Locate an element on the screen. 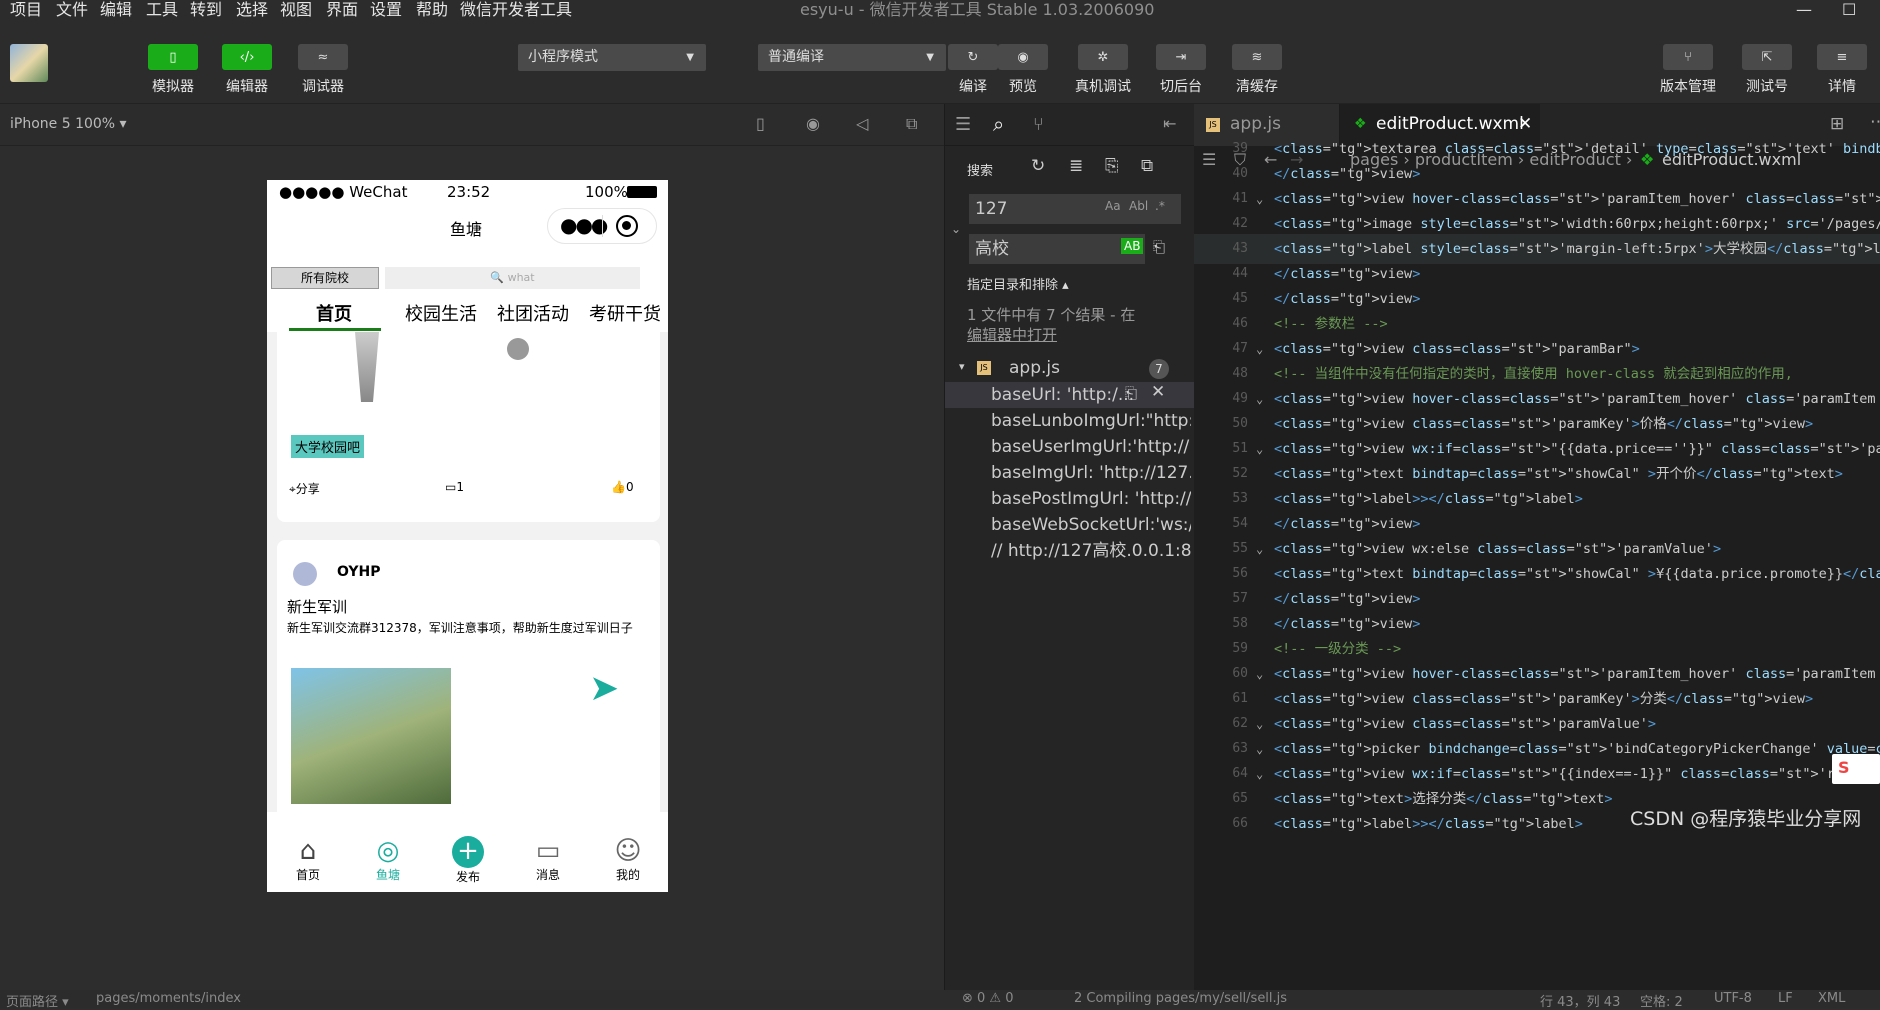  record-icon: ◉ is located at coordinates (813, 123).